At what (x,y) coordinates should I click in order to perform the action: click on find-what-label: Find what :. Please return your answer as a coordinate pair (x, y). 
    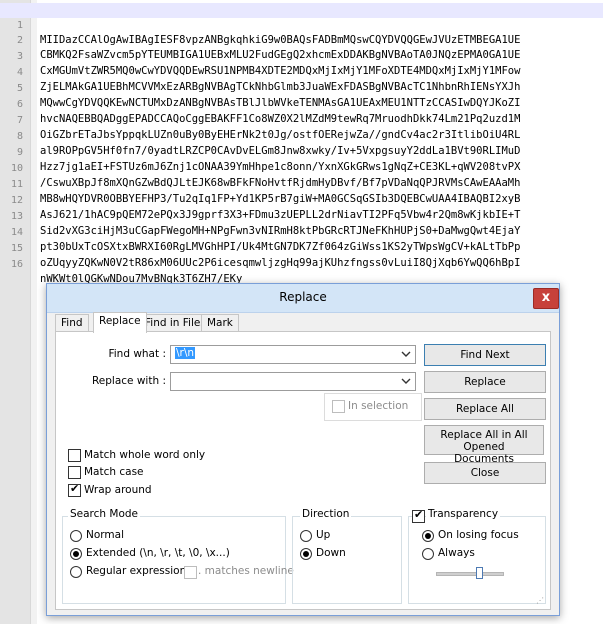
    Looking at the image, I should click on (137, 354).